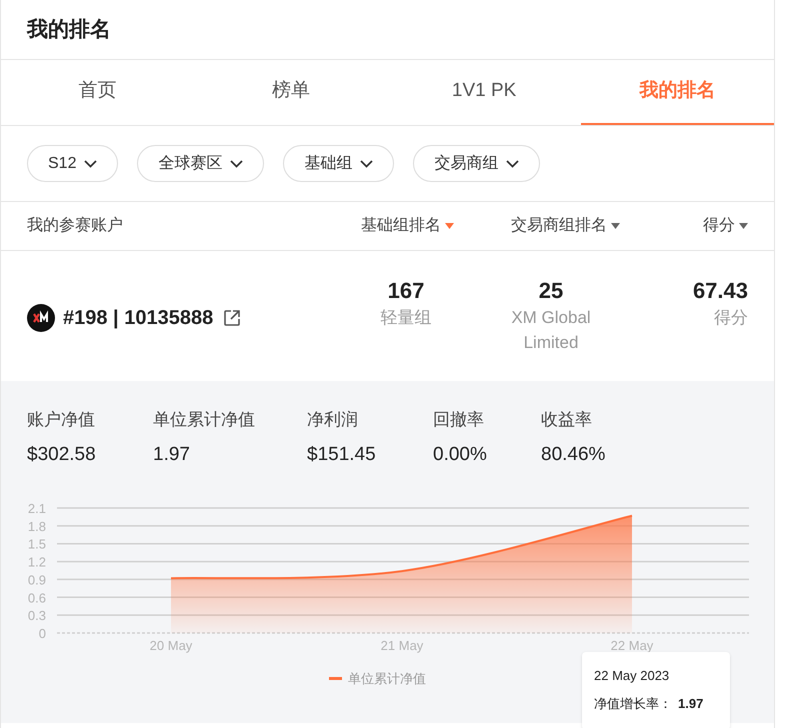  What do you see at coordinates (72, 163) in the screenshot?
I see `filter-dropdown: S12` at bounding box center [72, 163].